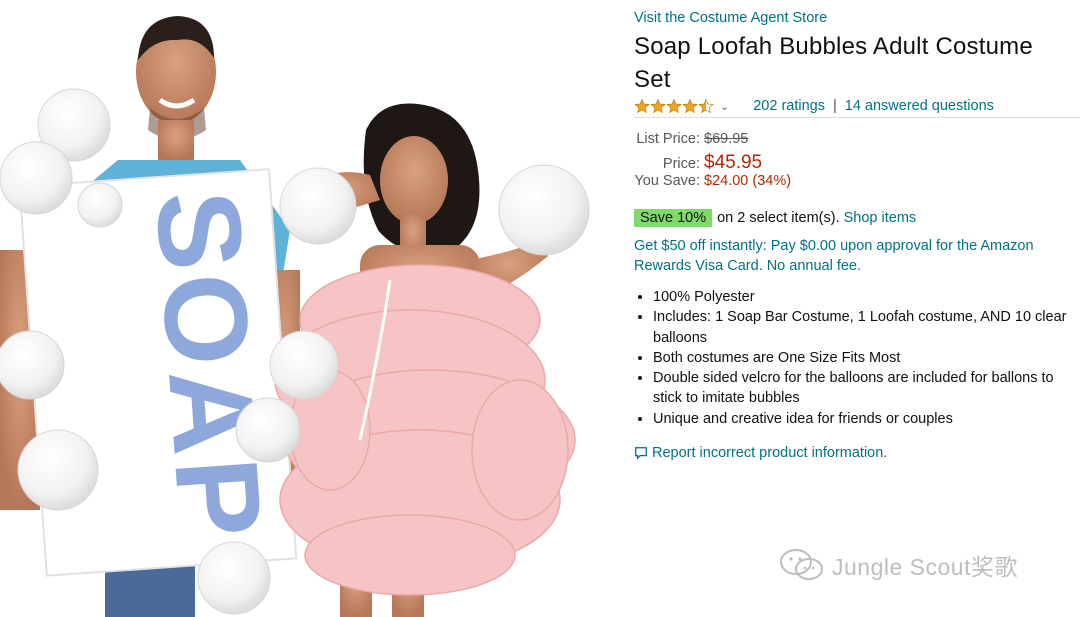 The height and width of the screenshot is (617, 1080). I want to click on feature-bullet: Both costumes are One Size Fits Most, so click(866, 358).